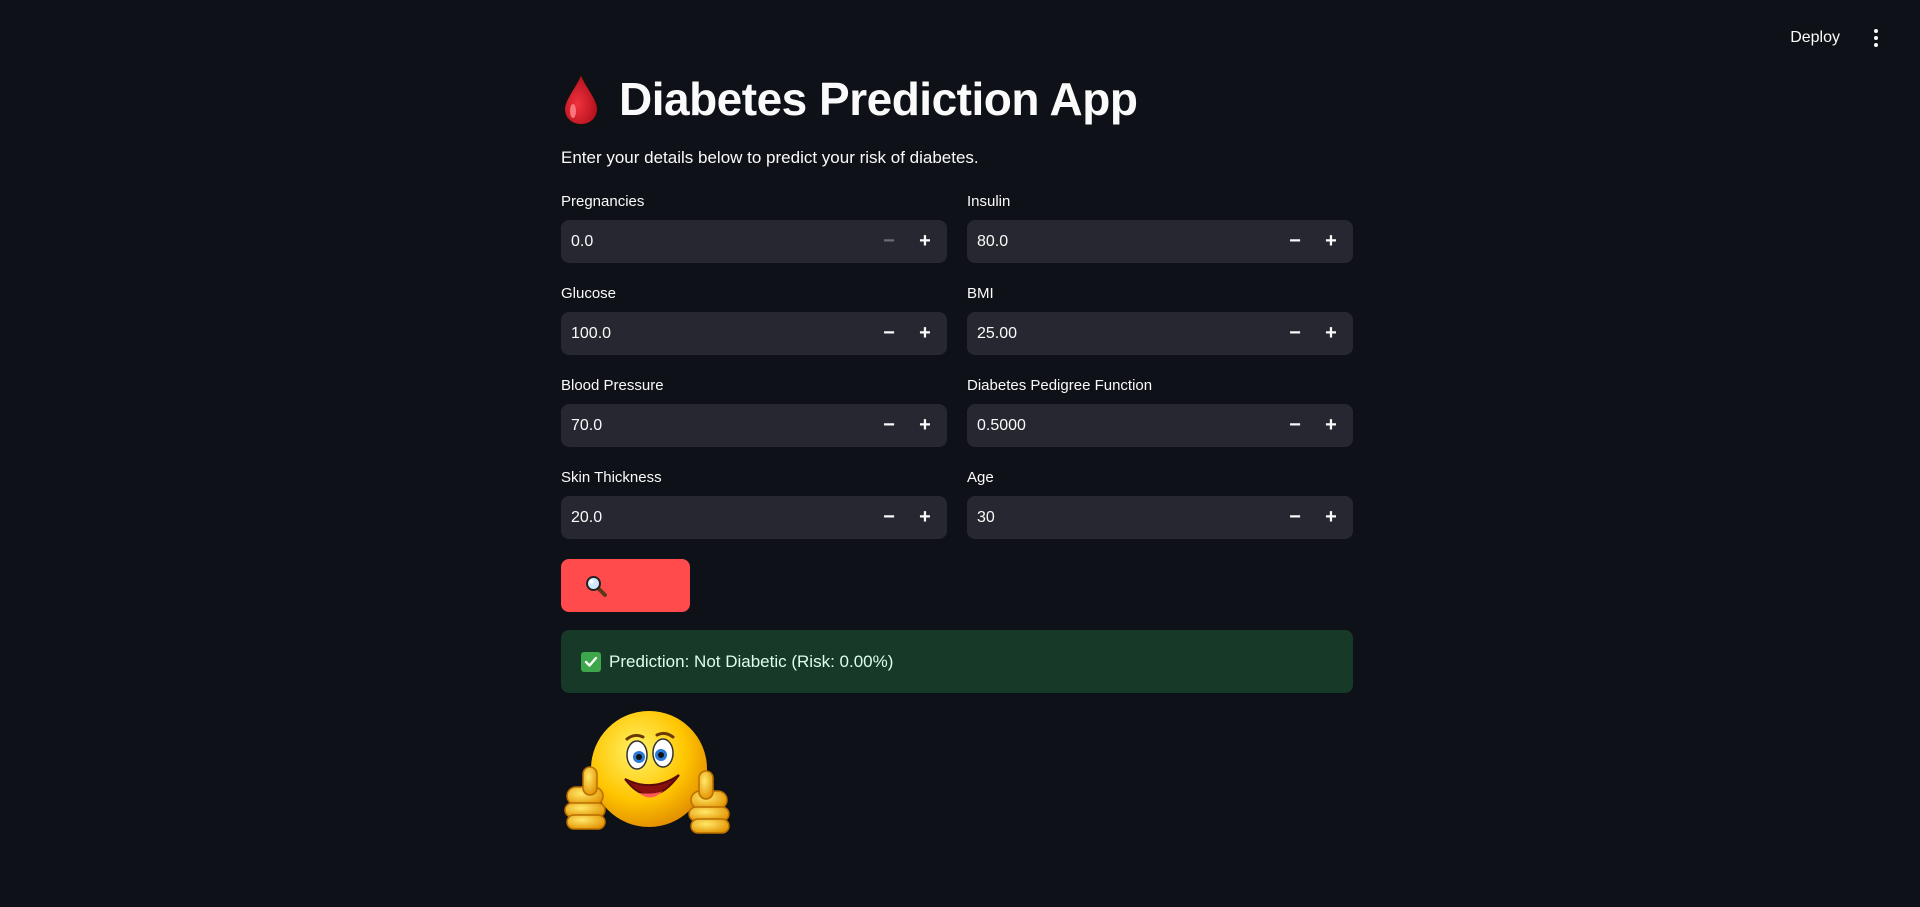 Image resolution: width=1920 pixels, height=907 pixels. What do you see at coordinates (889, 425) in the screenshot?
I see `blood-pressure-decrement-button: −` at bounding box center [889, 425].